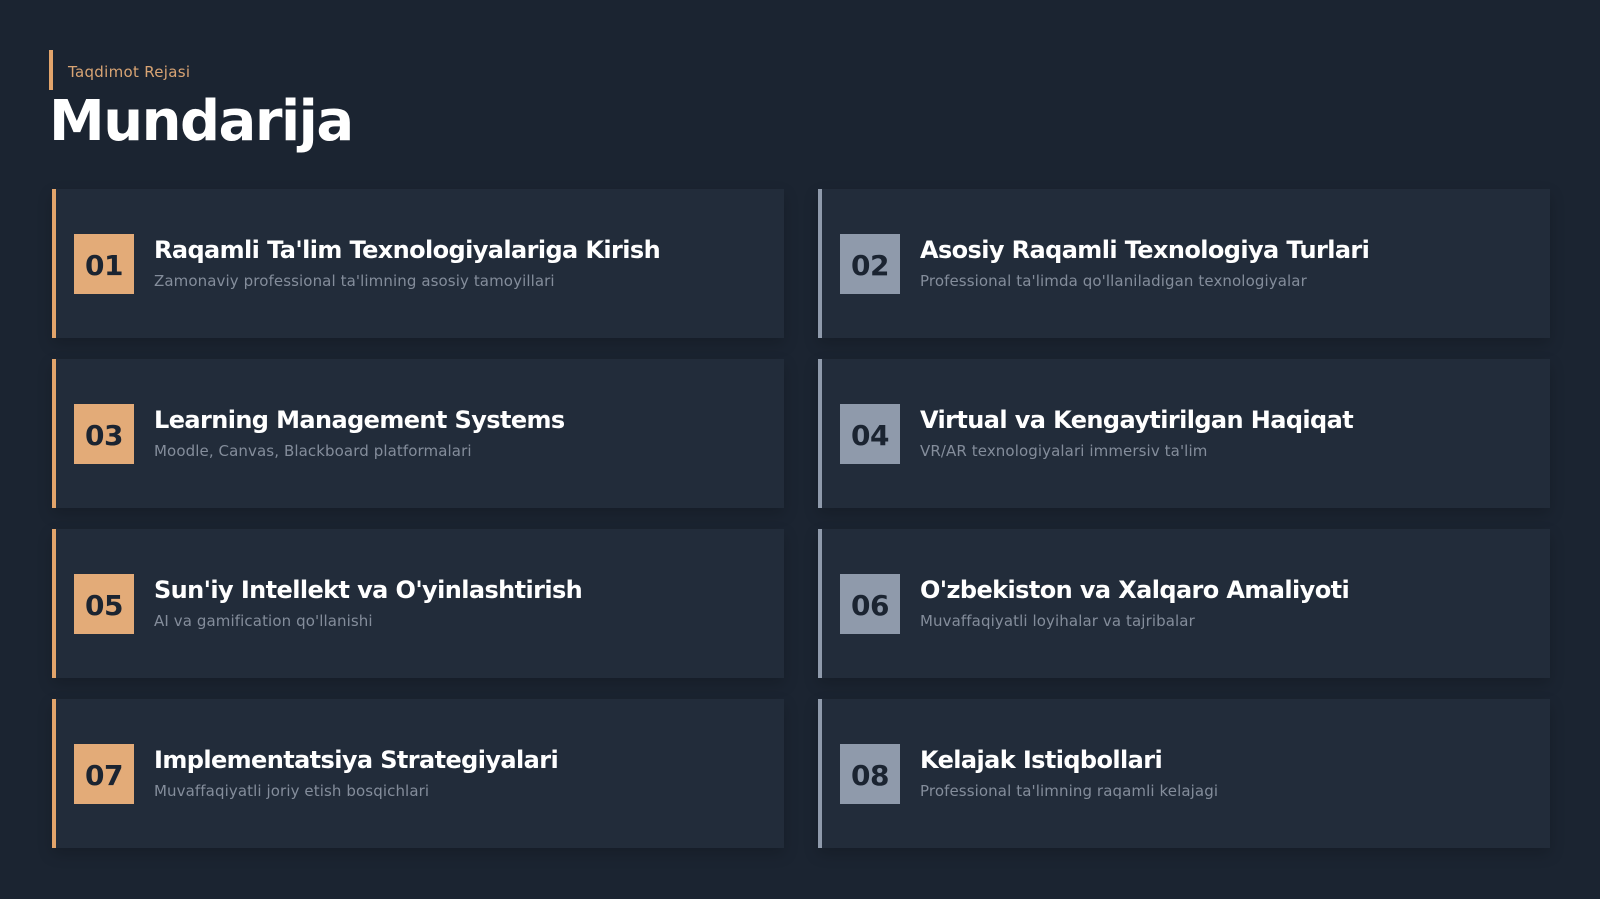  Describe the element at coordinates (1137, 419) in the screenshot. I see `item-title: Virtual va Kengaytirilgan Haqiqat` at that location.